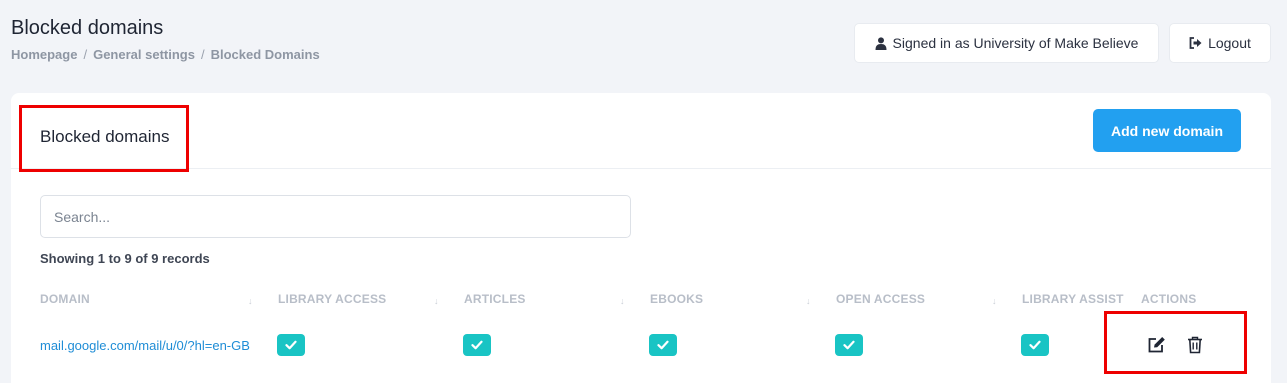 This screenshot has width=1287, height=383. Describe the element at coordinates (144, 54) in the screenshot. I see `breadcrumb-general-settings: General settings` at that location.